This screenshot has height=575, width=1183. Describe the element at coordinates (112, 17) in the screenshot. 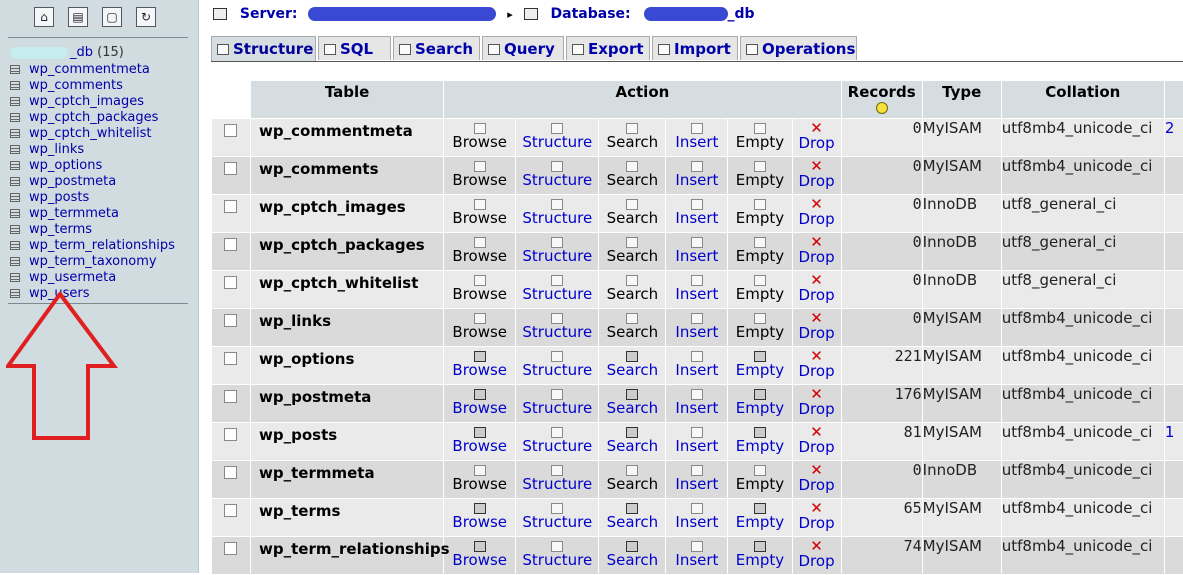

I see `query-window-icon: ▢` at that location.